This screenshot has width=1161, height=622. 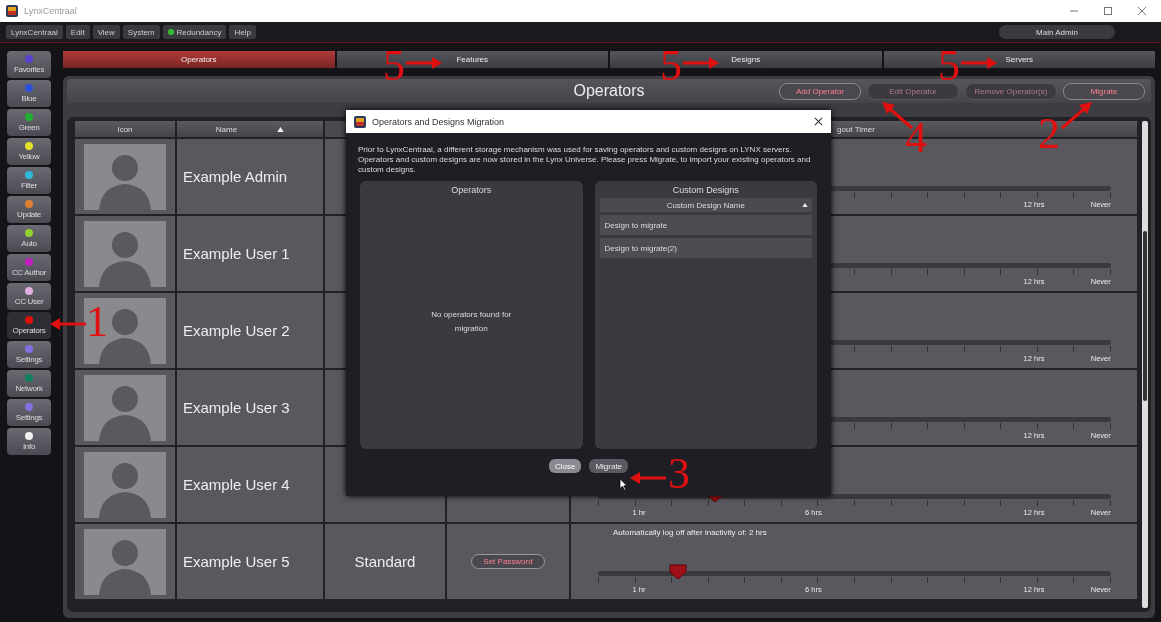 What do you see at coordinates (1057, 32) in the screenshot?
I see `user-button: Main Admin` at bounding box center [1057, 32].